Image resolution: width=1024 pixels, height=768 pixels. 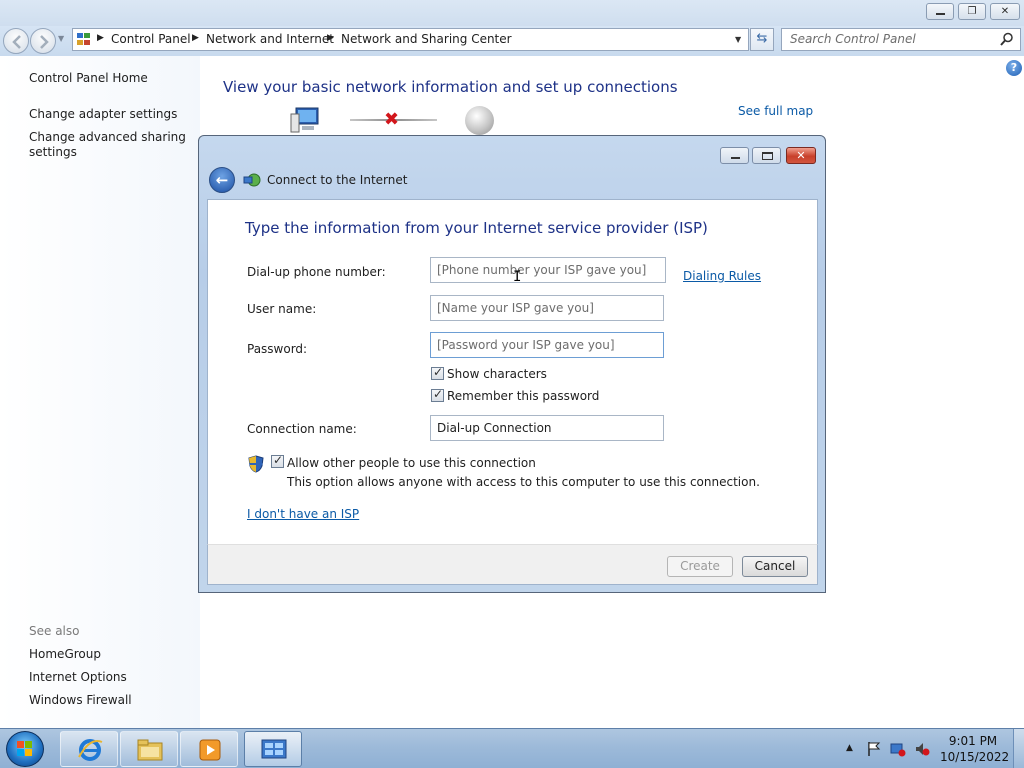 I want to click on sidebar-item-change-advanced-sharing: Change advanced sharing, so click(x=107, y=137).